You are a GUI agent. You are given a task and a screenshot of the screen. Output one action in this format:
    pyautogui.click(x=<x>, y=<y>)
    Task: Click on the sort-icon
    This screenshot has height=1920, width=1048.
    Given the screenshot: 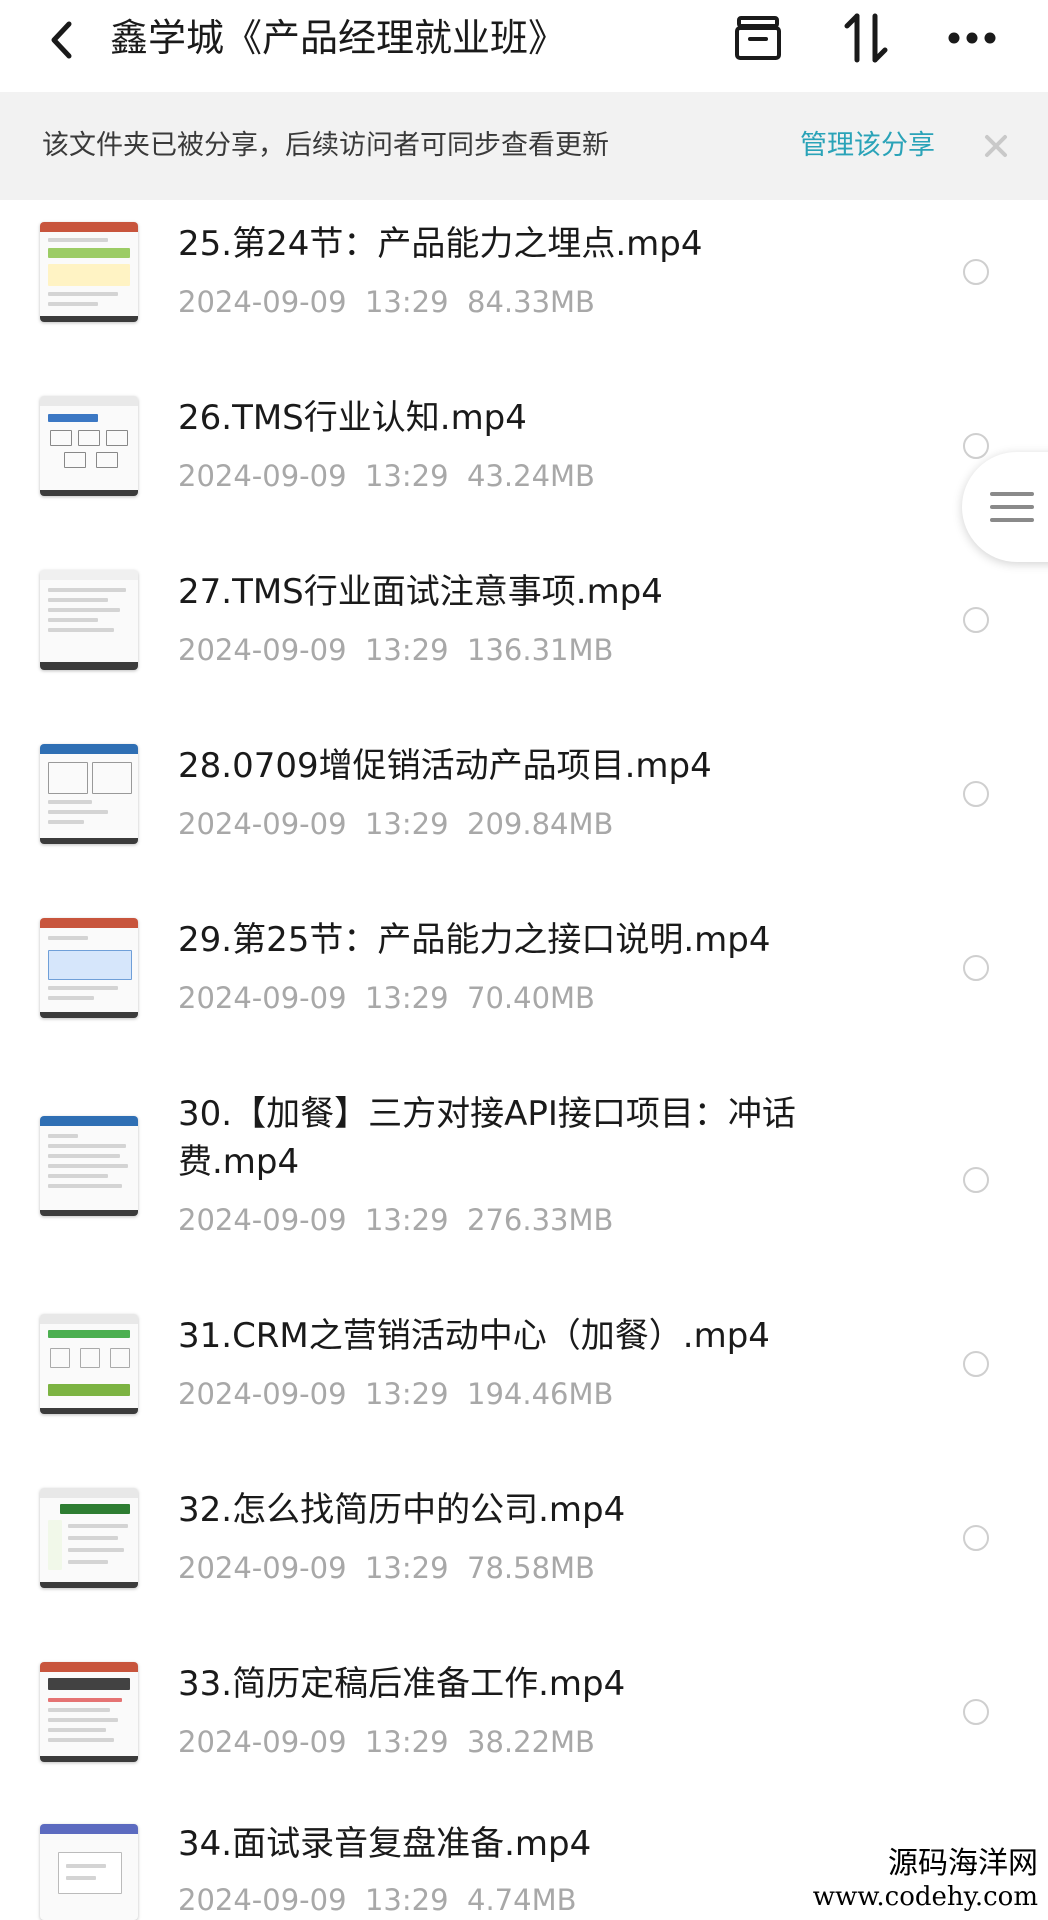 What is the action you would take?
    pyautogui.click(x=866, y=38)
    